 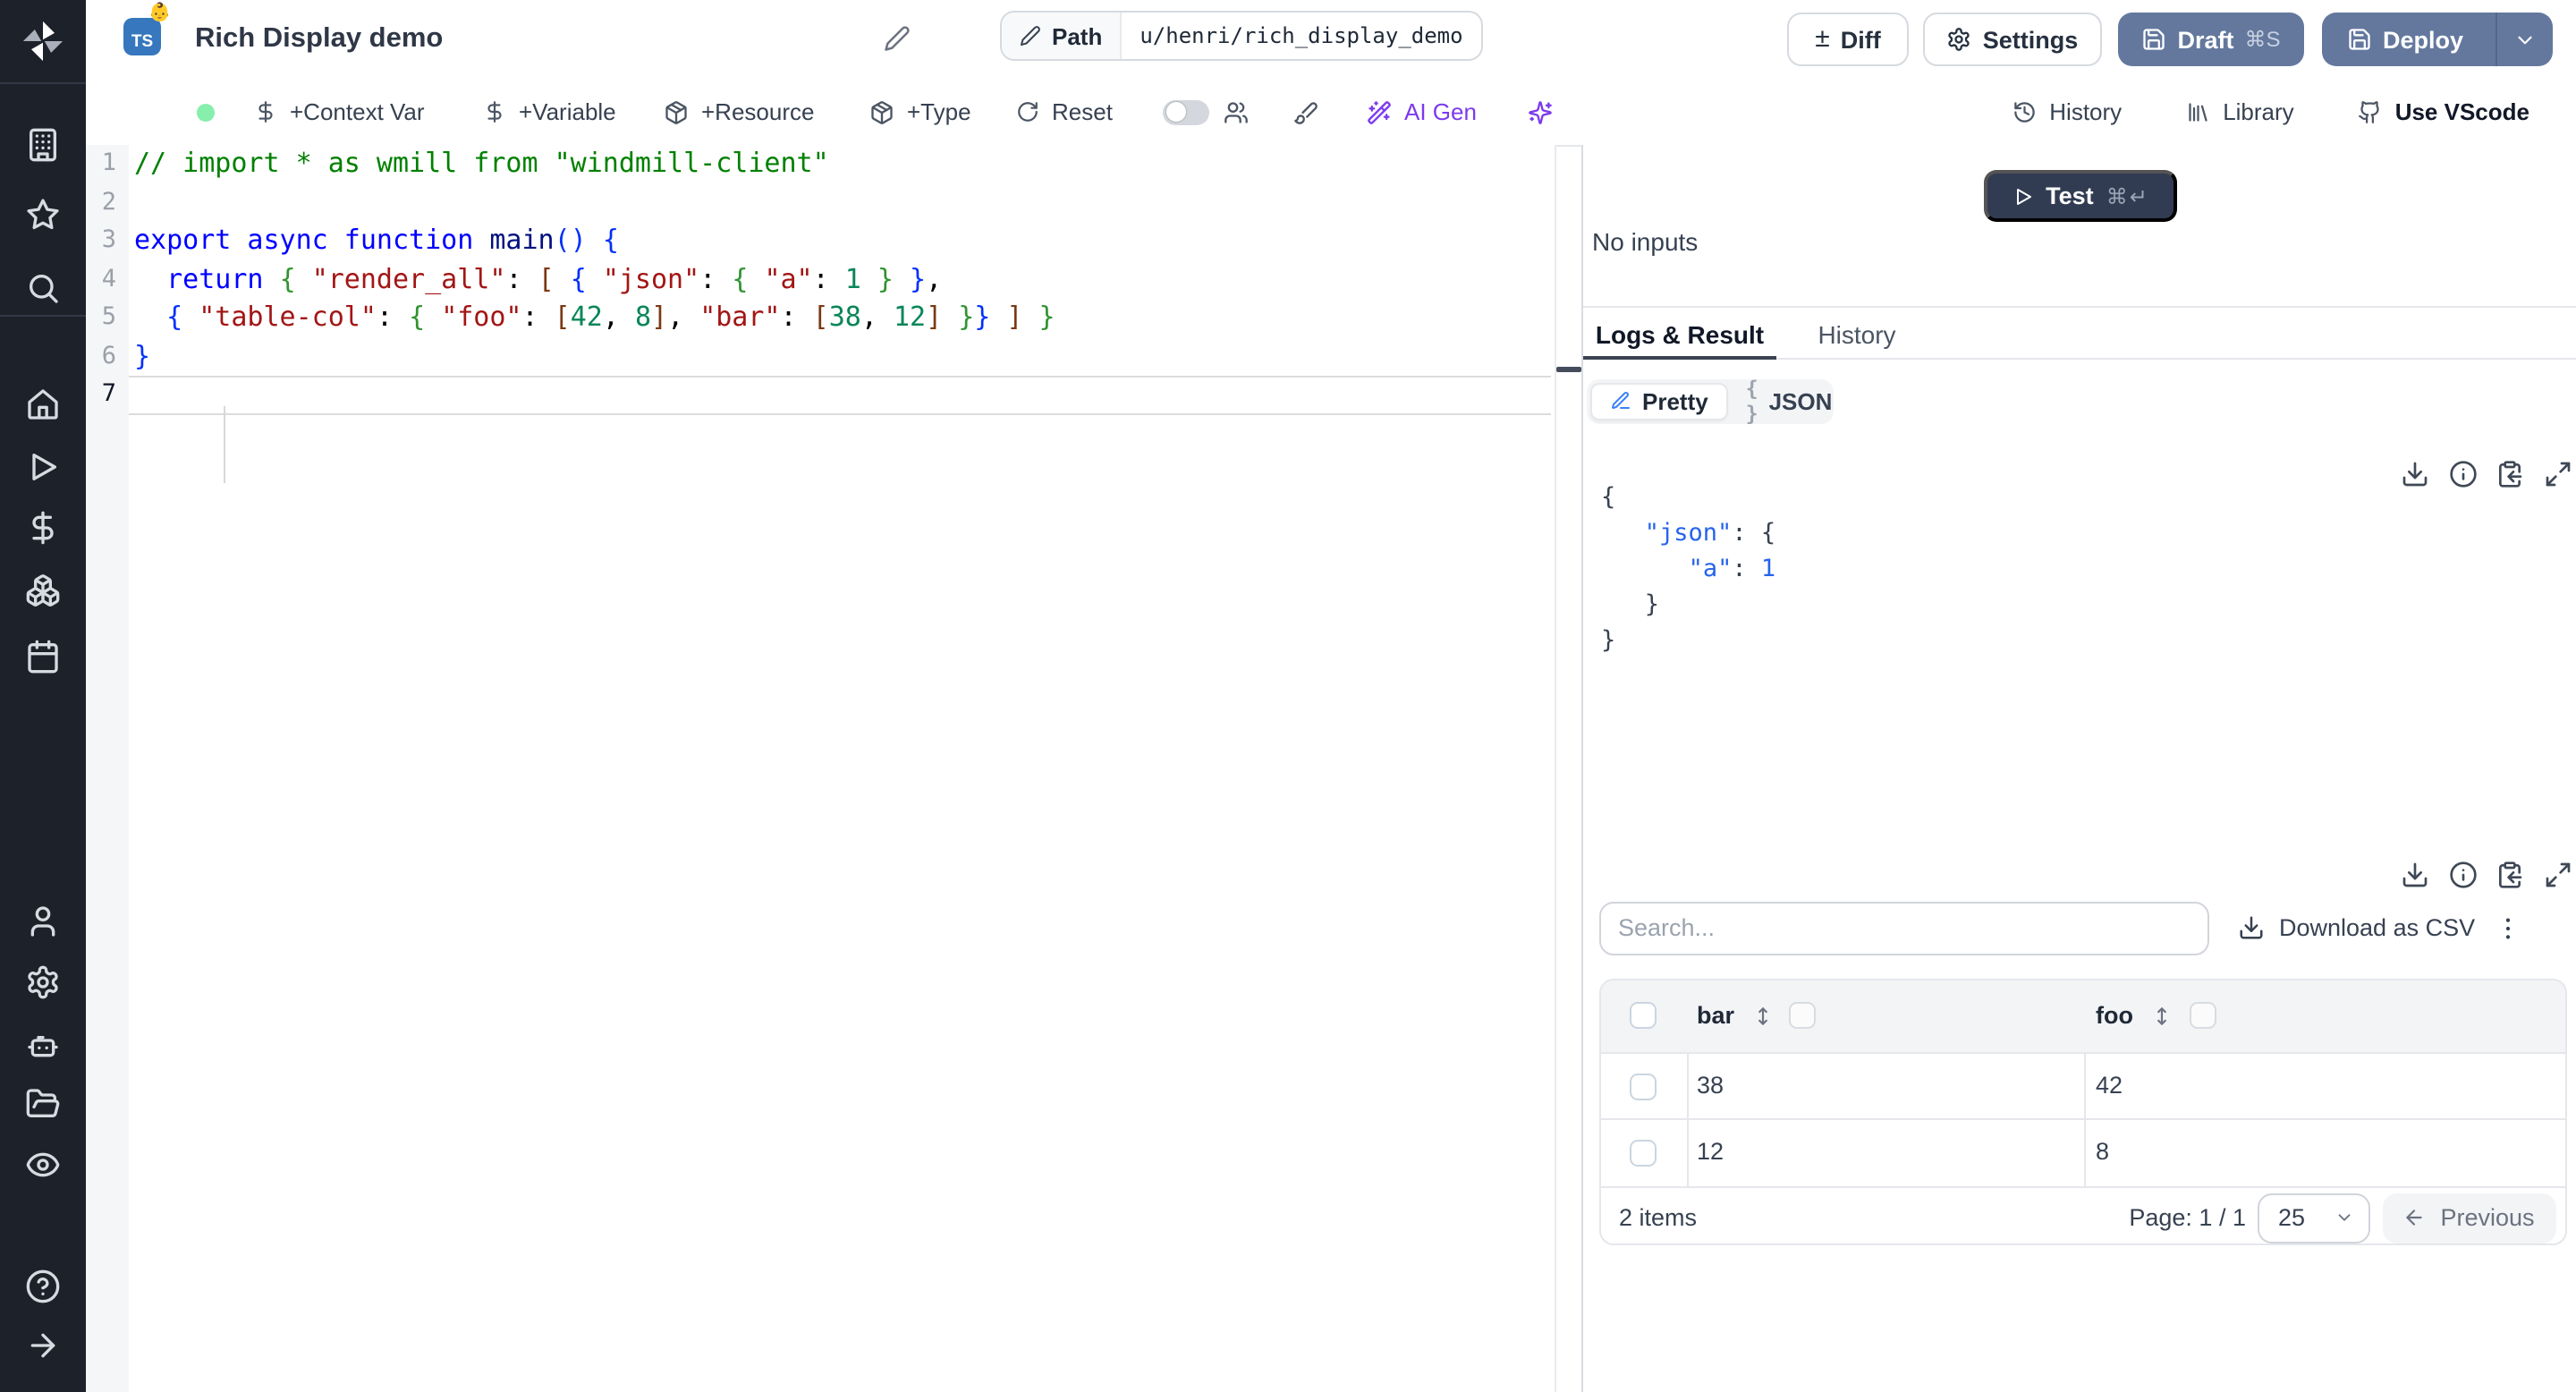 I want to click on pane-resize-handle, so click(x=1567, y=369).